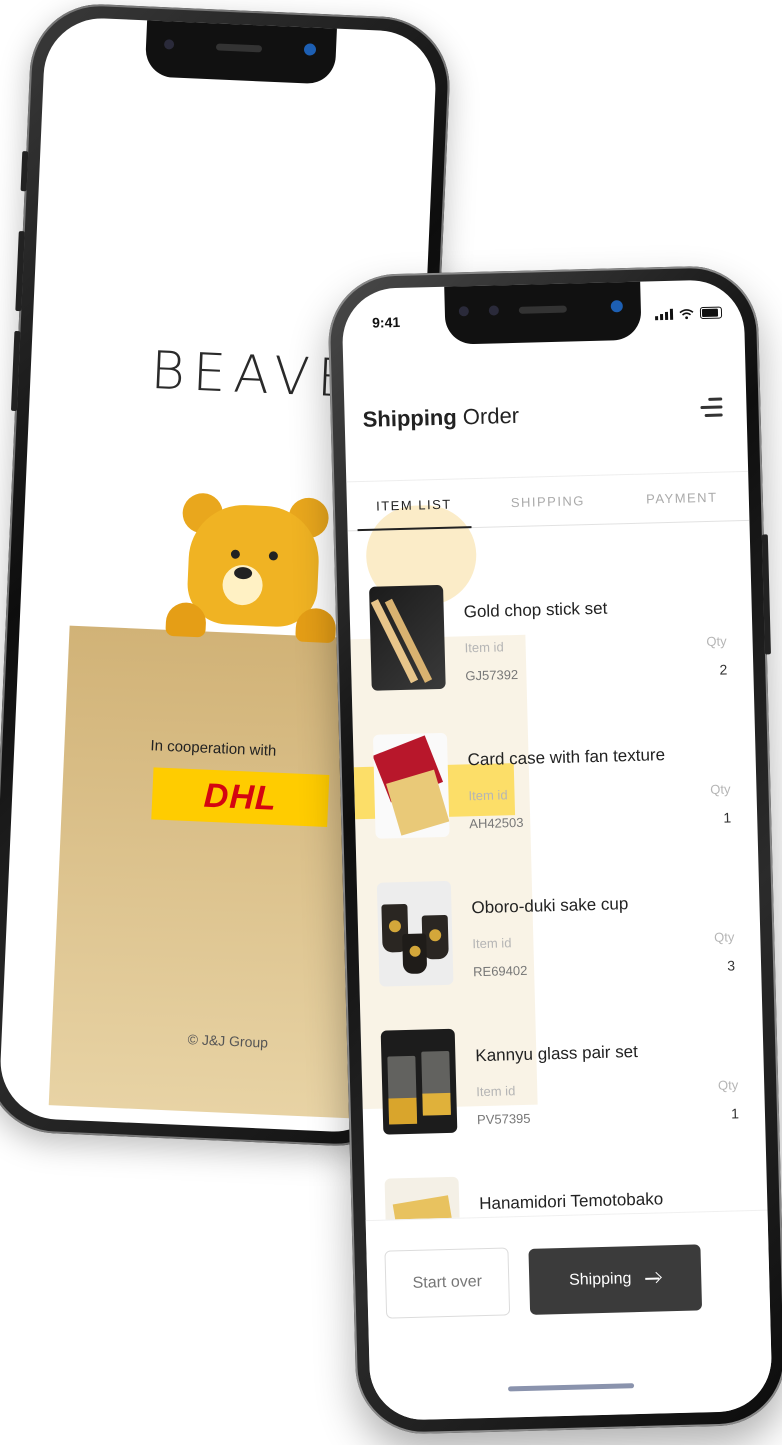  What do you see at coordinates (492, 675) in the screenshot?
I see `item-id-value: GJ57392` at bounding box center [492, 675].